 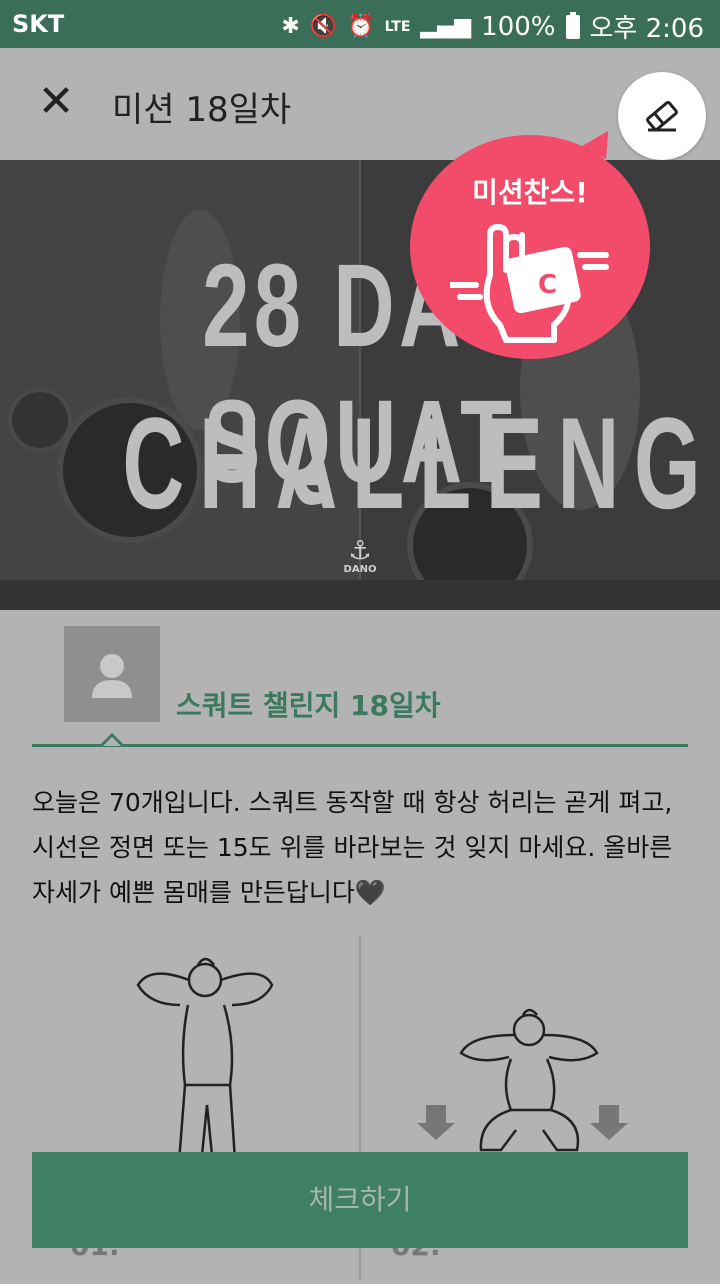 What do you see at coordinates (530, 192) in the screenshot?
I see `mission-chance-label: 미션찬스!` at bounding box center [530, 192].